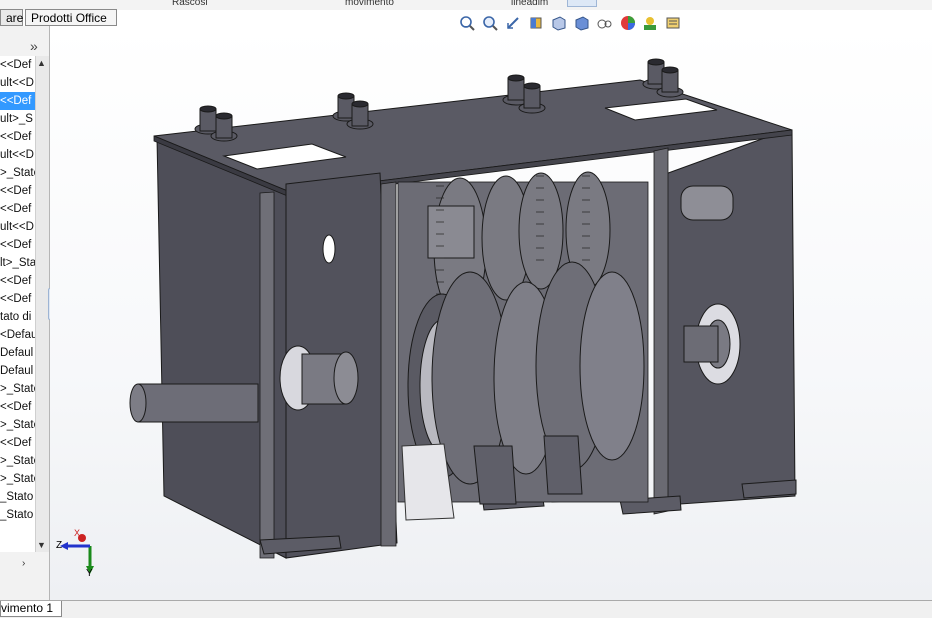 The height and width of the screenshot is (618, 932). I want to click on command-label-cut: movimento, so click(369, 3).